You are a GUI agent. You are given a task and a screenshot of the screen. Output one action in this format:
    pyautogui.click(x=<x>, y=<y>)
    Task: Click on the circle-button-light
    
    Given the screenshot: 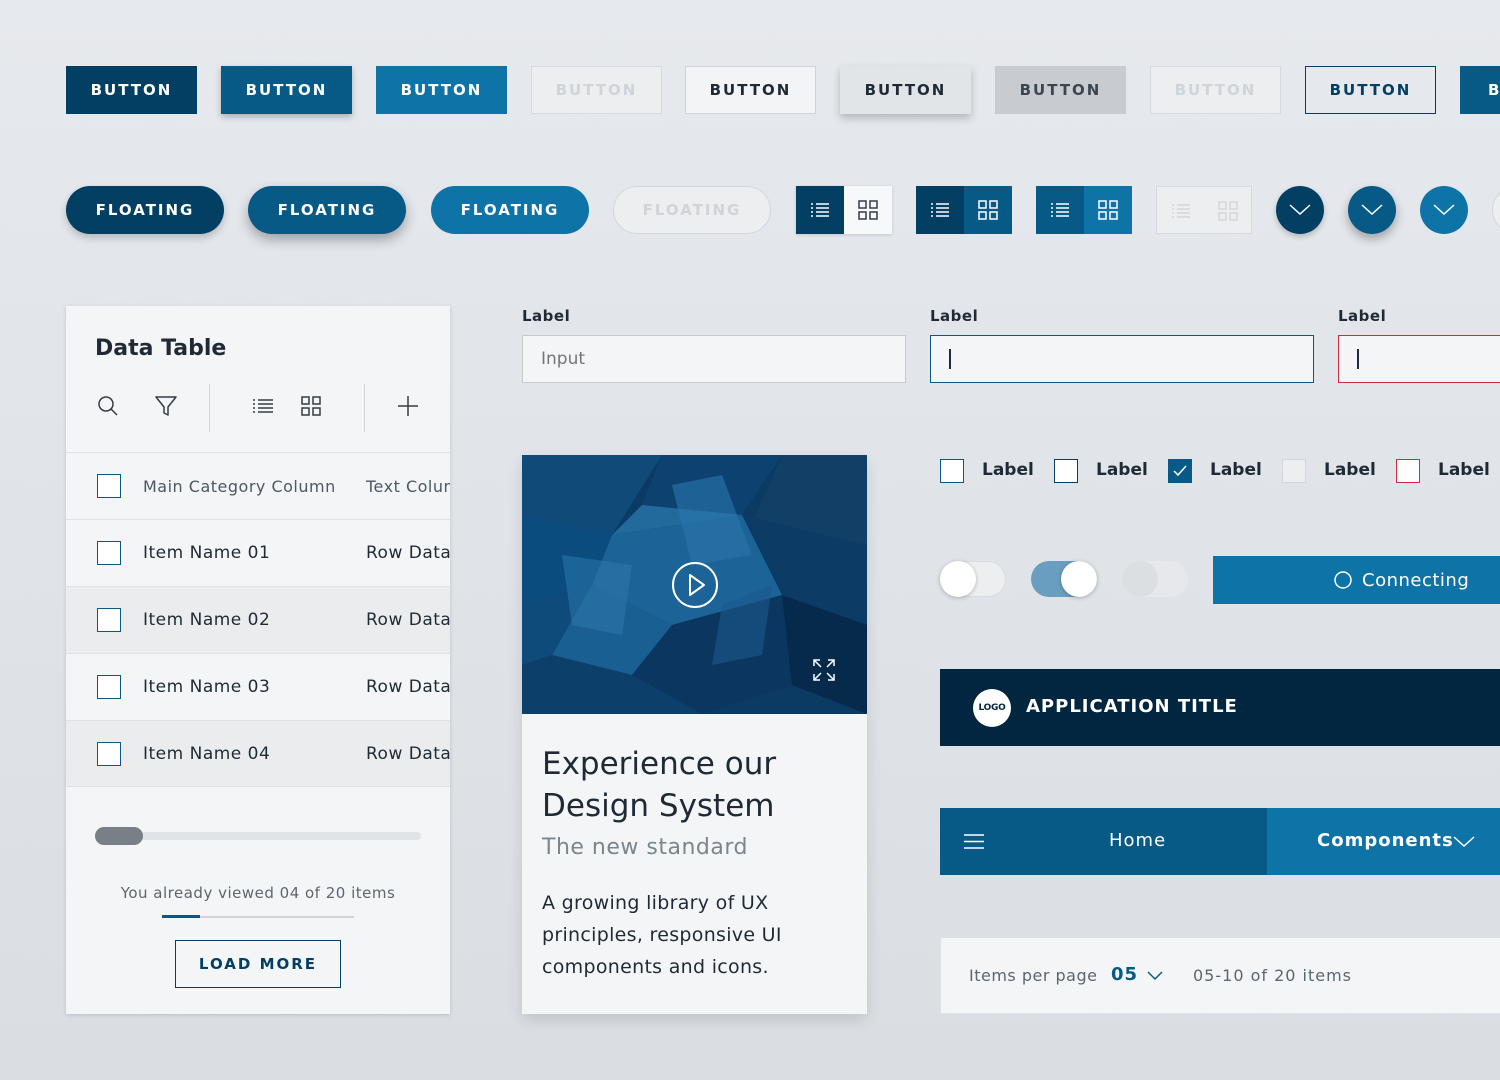 What is the action you would take?
    pyautogui.click(x=1444, y=210)
    